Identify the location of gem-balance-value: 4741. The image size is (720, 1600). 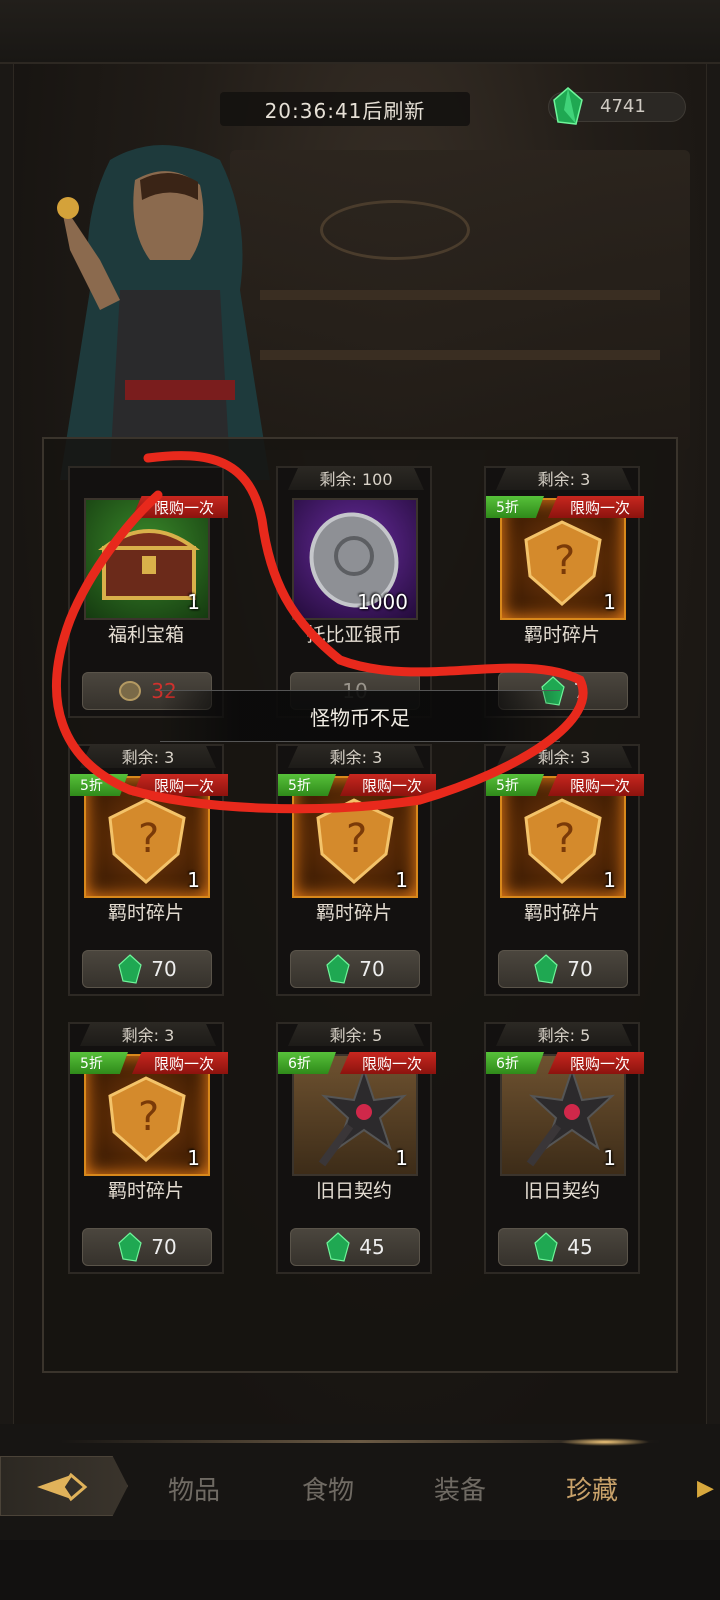
(623, 106).